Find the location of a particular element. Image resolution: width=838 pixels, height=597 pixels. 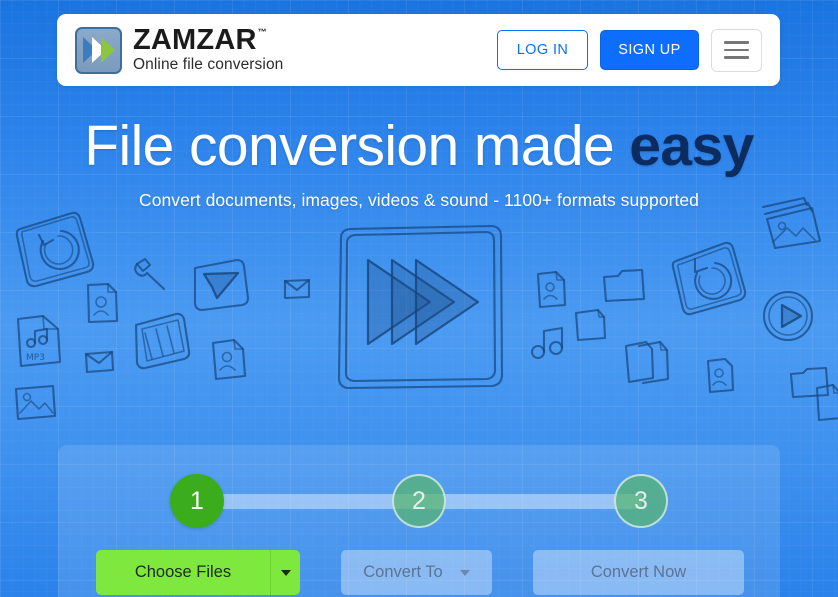

mp3-file-icon: MP3 is located at coordinates (39, 341).